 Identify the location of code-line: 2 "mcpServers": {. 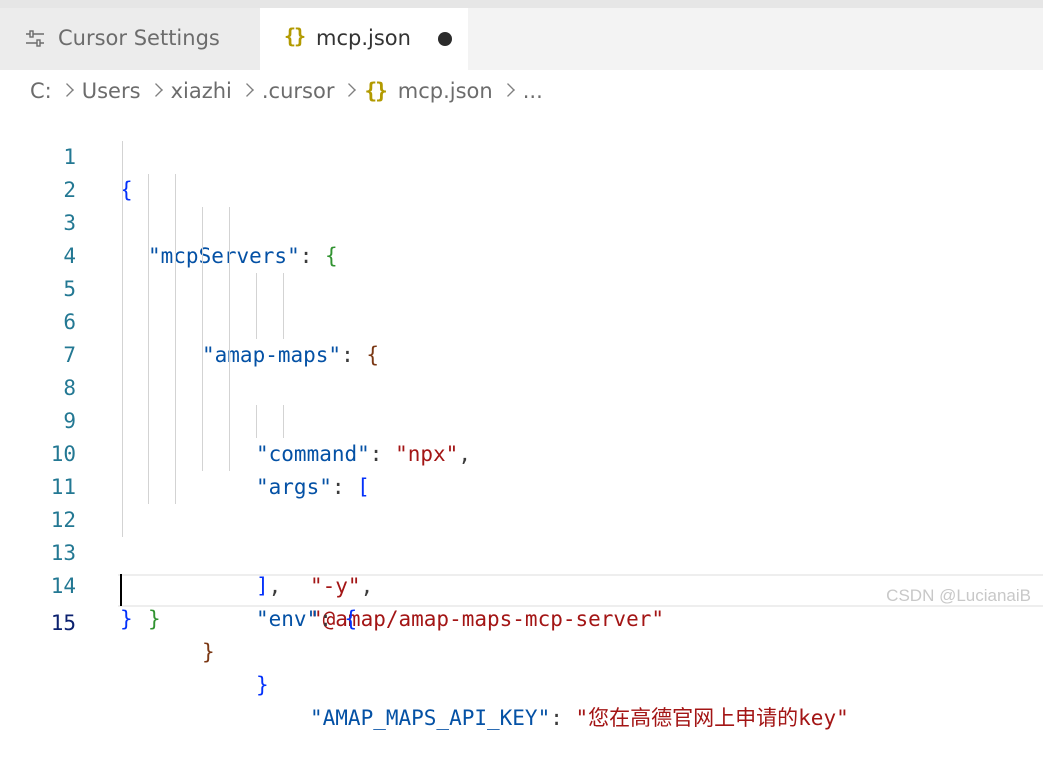
(521, 157).